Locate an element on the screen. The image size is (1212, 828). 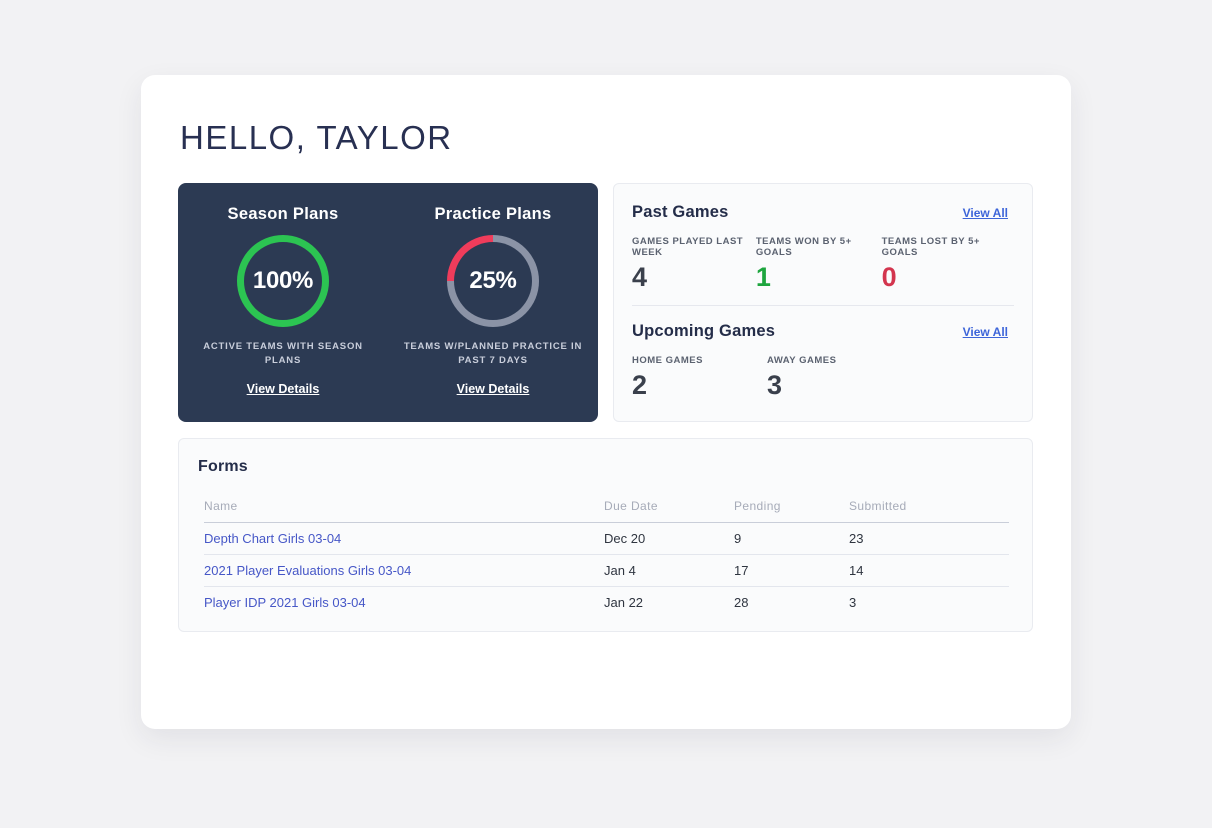
practice-plans-ring-center: 25% is located at coordinates (493, 281).